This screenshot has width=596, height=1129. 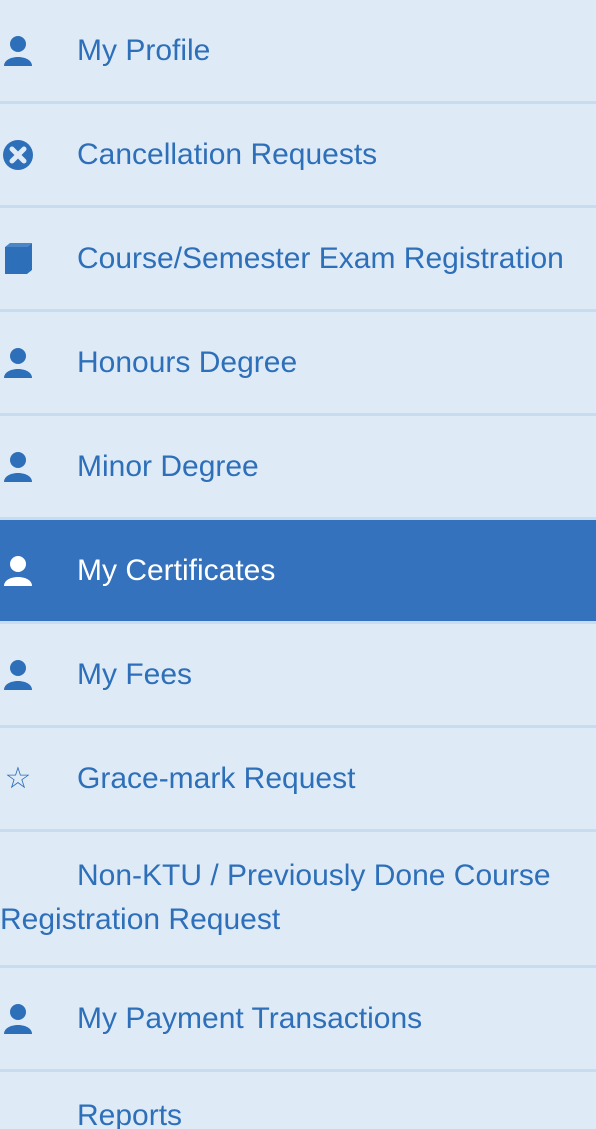 I want to click on menu-item-label: My Payment Transactions, so click(x=250, y=1018).